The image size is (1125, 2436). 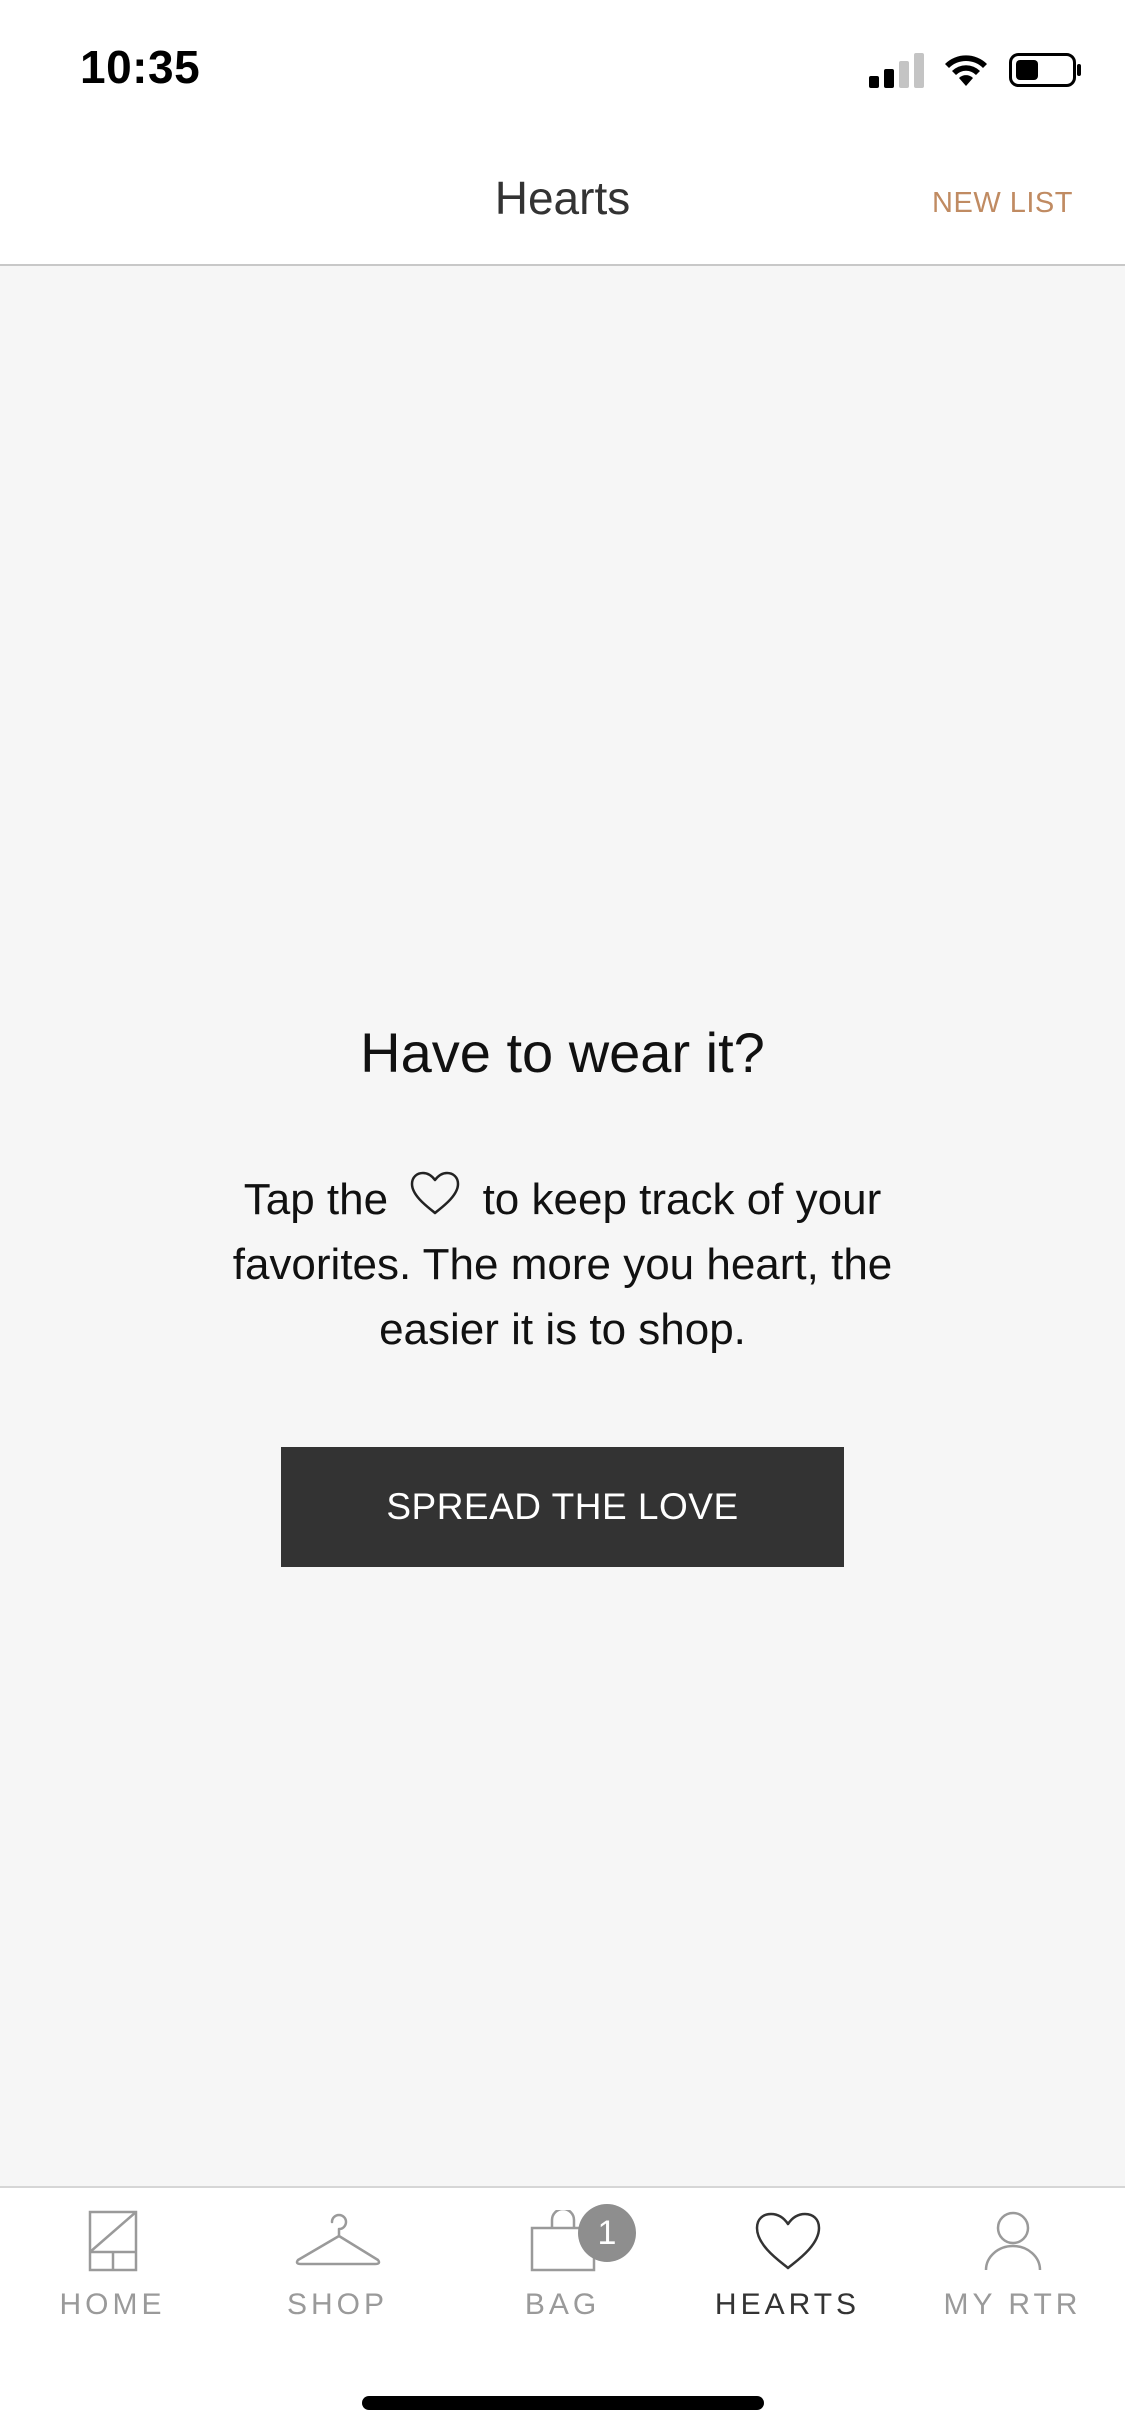 I want to click on tab-label-hearts: HEARTS, so click(x=787, y=2304).